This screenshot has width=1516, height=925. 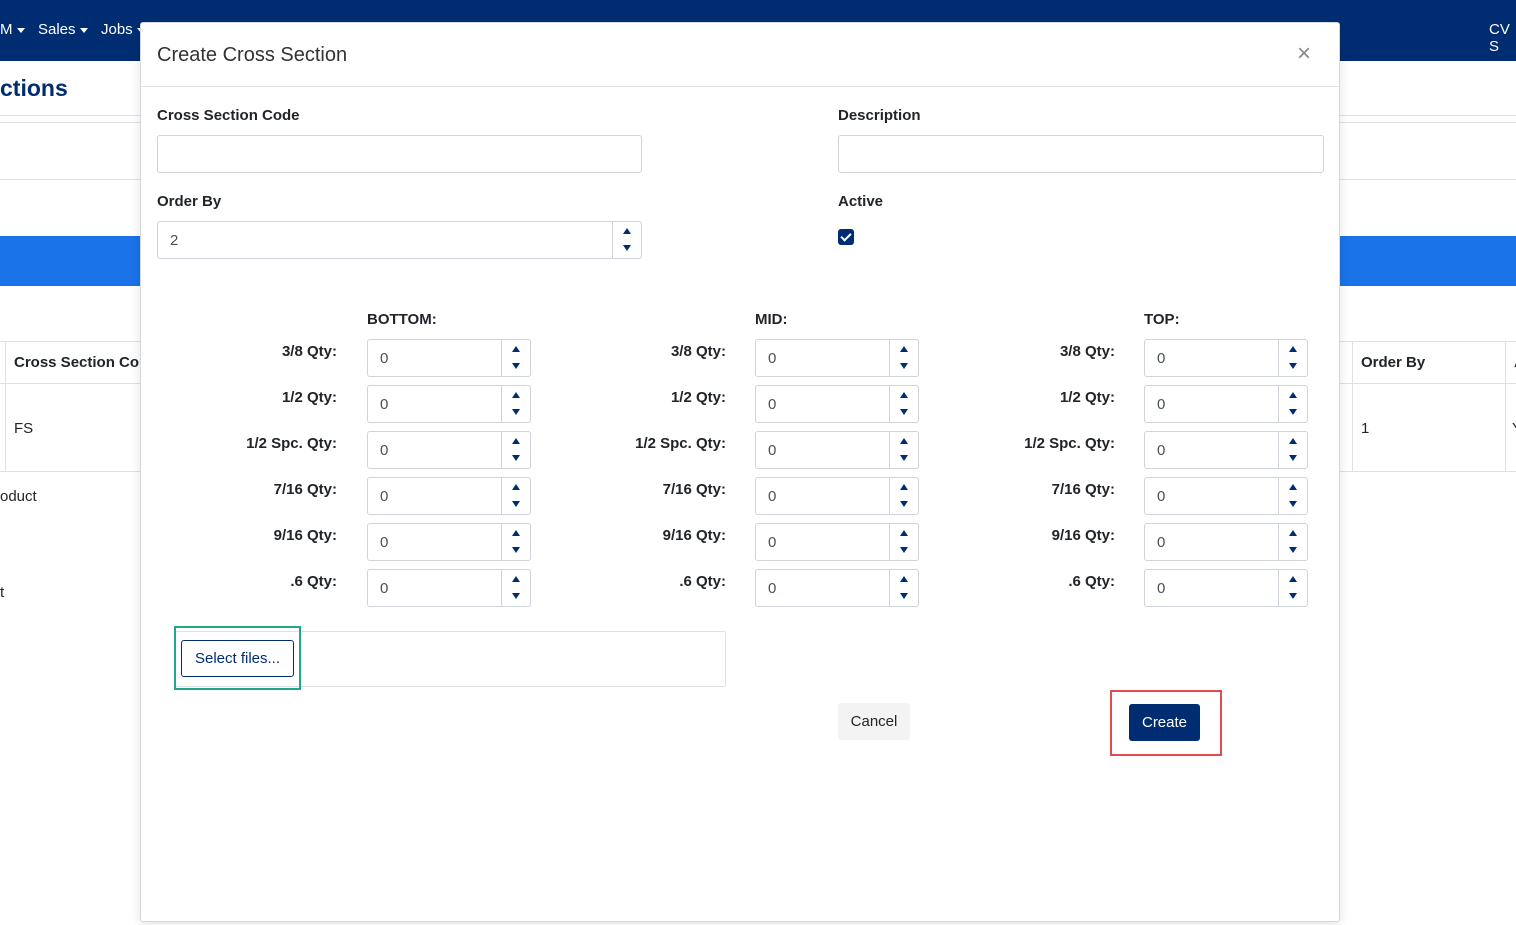 I want to click on divider, so click(x=5, y=407).